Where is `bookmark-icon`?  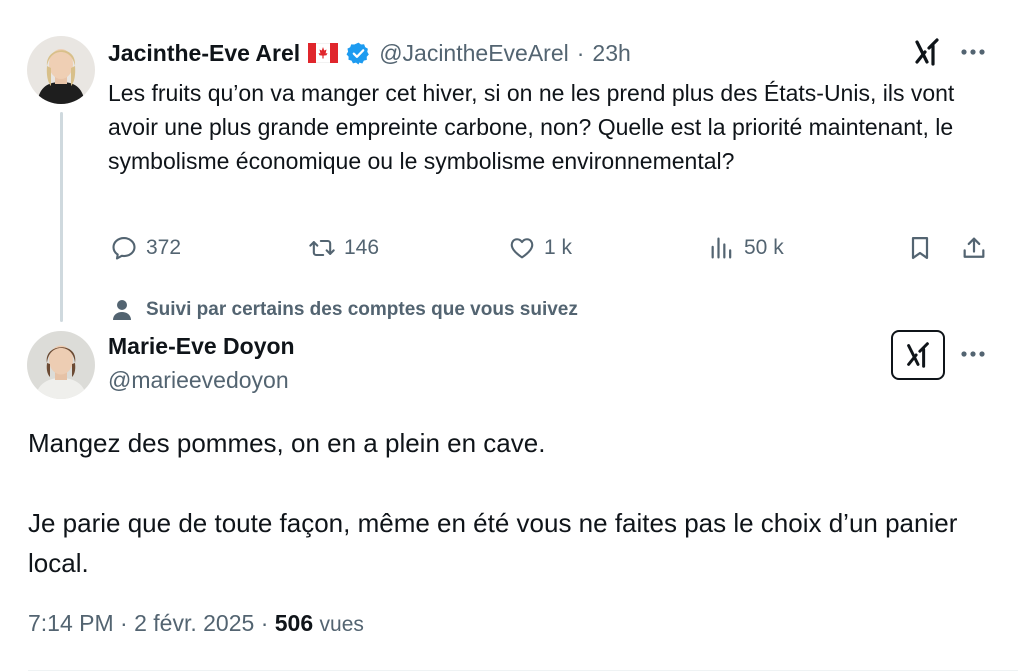
bookmark-icon is located at coordinates (920, 248).